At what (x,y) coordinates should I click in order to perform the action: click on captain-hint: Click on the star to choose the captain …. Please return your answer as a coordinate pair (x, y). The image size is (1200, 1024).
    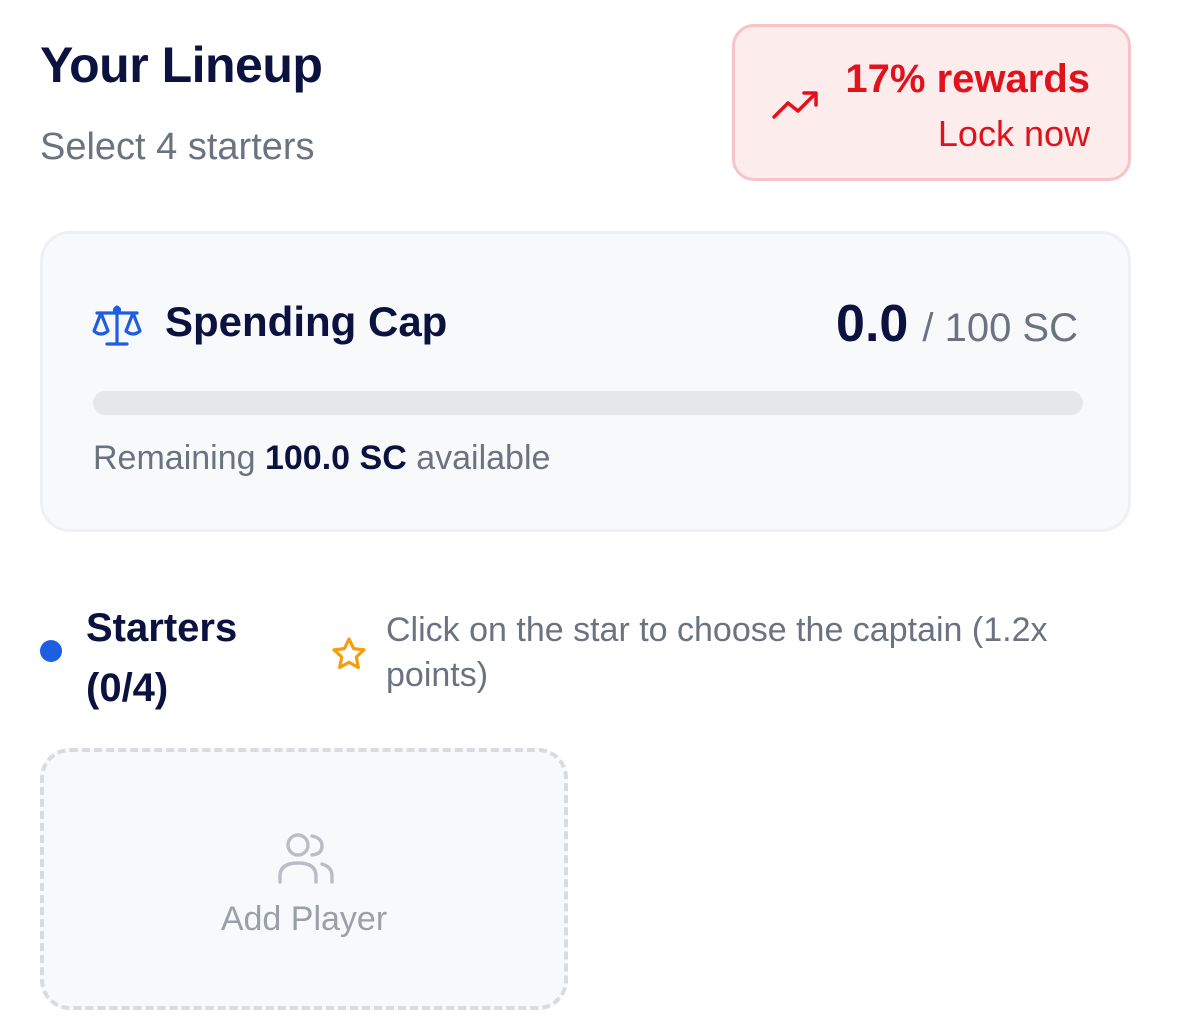
    Looking at the image, I should click on (717, 652).